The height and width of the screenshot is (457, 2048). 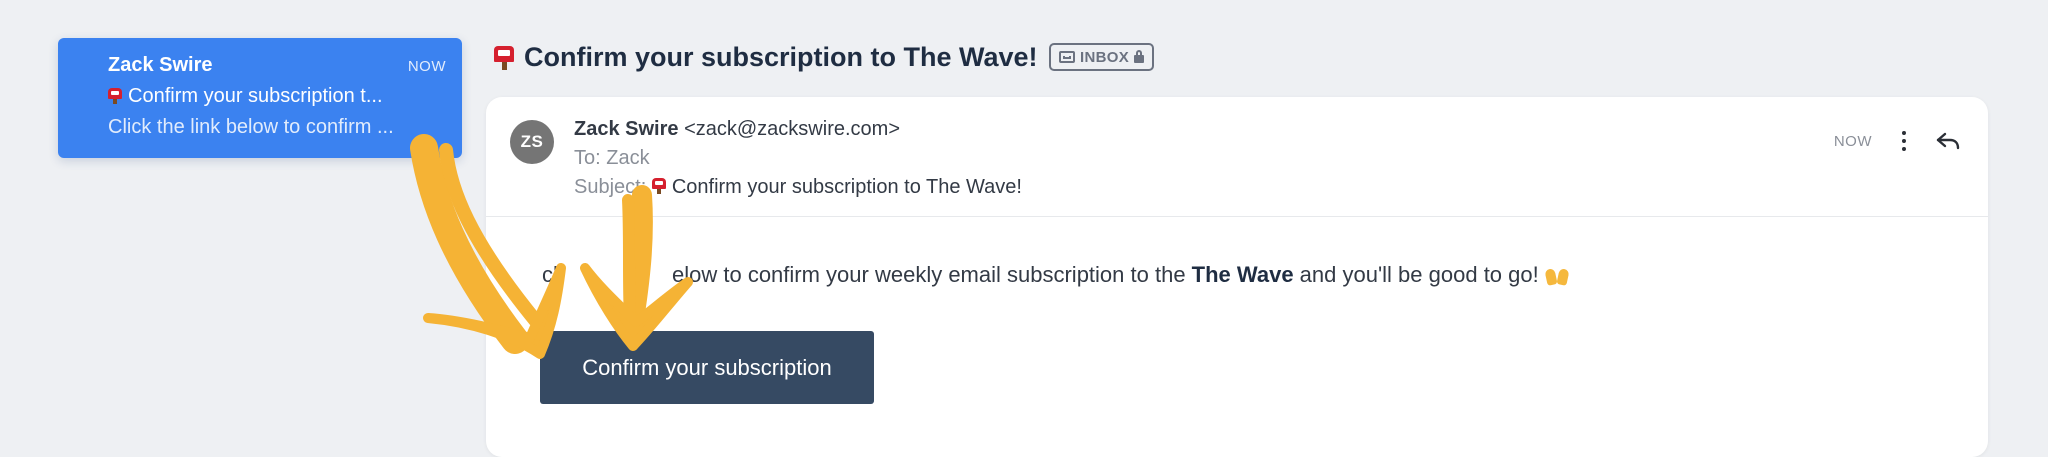 I want to click on tray-icon, so click(x=1067, y=57).